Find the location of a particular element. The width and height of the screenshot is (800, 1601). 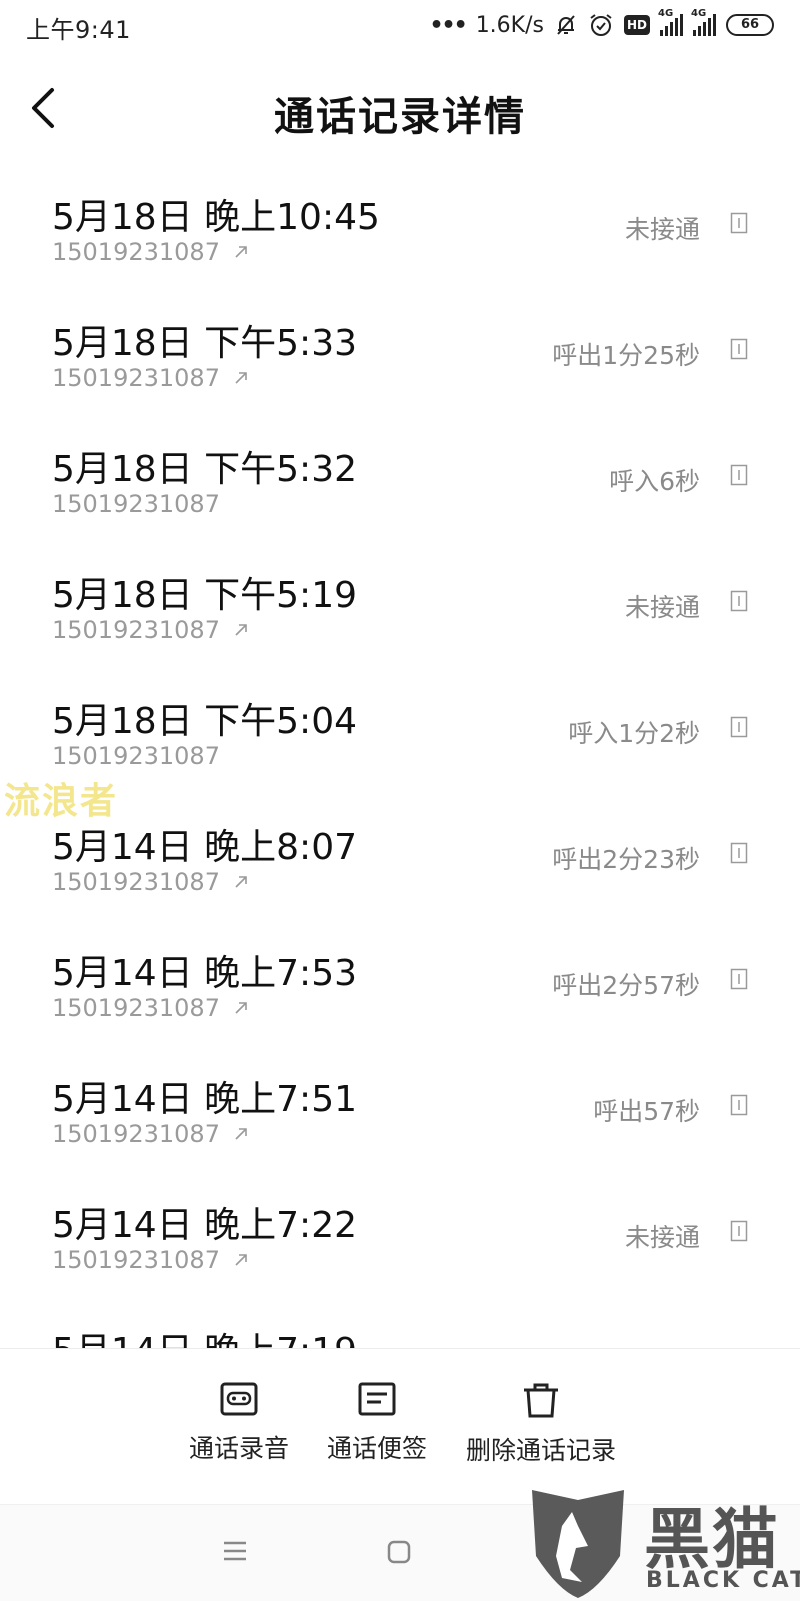

call-status: 呼出2分23秒 is located at coordinates (626, 859).